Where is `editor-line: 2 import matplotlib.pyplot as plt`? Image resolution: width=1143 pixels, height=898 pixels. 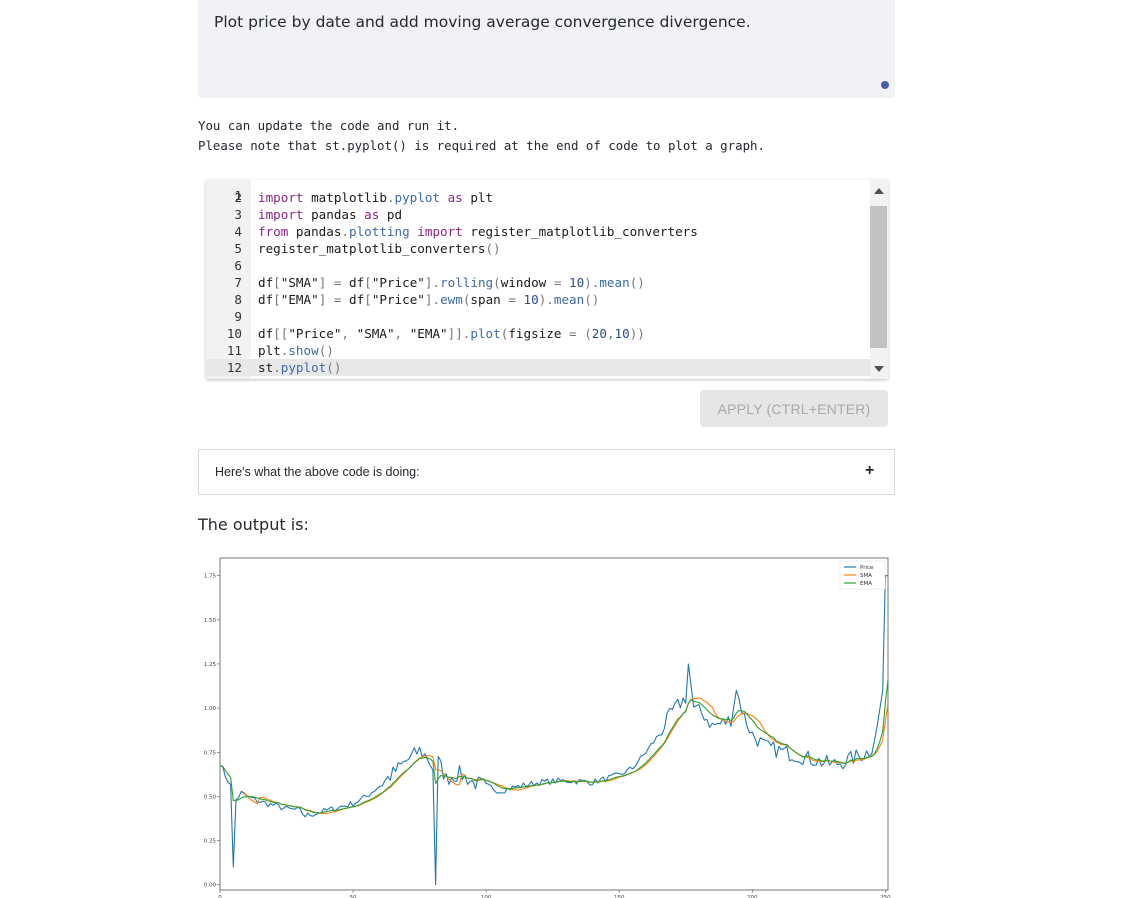 editor-line: 2 import matplotlib.pyplot as plt is located at coordinates (538, 197).